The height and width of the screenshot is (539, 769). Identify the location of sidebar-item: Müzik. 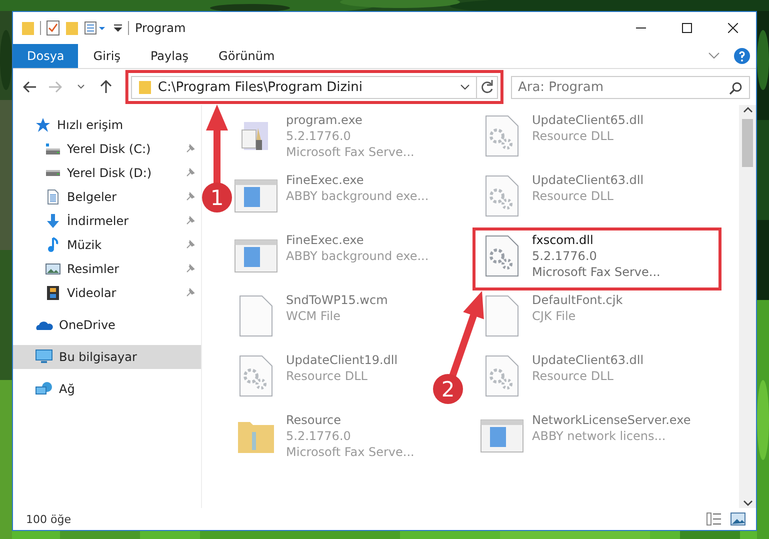
(107, 245).